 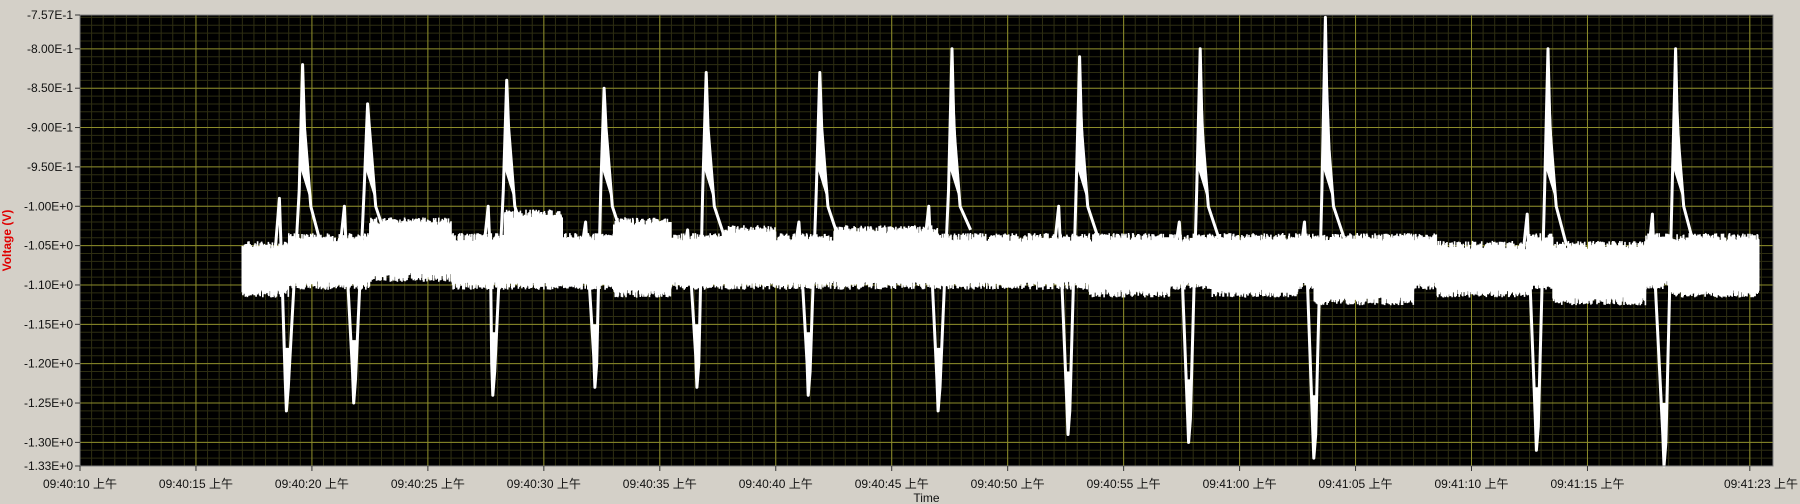 I want to click on x-tick-label: 09:41:05 上午, so click(x=1356, y=484).